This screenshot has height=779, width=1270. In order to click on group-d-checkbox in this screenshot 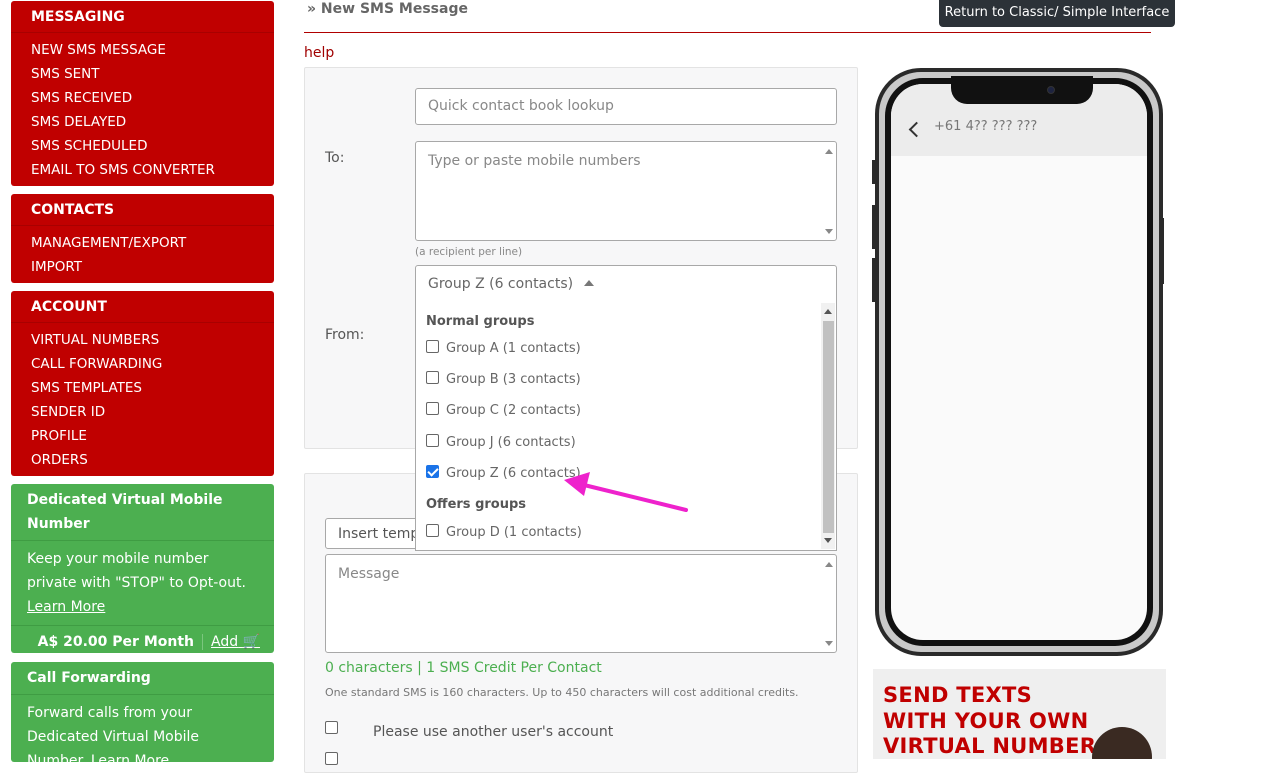, I will do `click(432, 530)`.